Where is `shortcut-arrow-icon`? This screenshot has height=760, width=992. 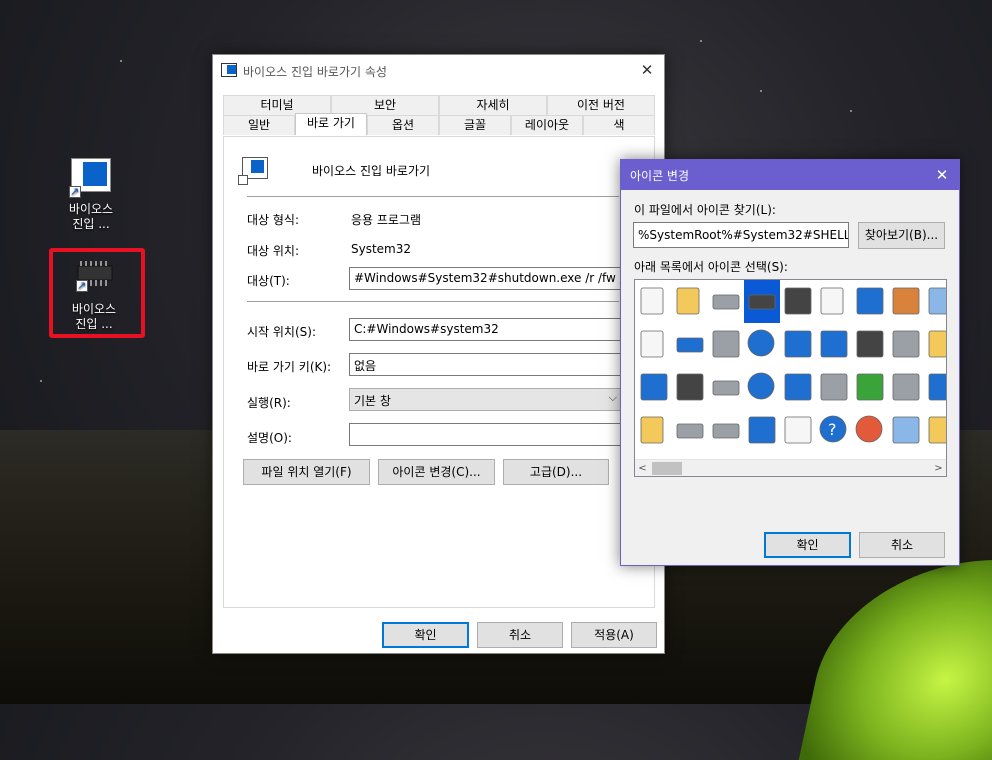 shortcut-arrow-icon is located at coordinates (906, 344).